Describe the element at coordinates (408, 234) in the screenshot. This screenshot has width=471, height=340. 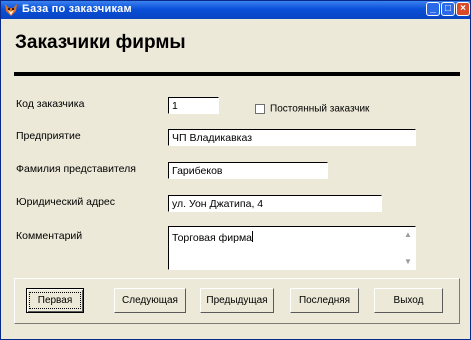
I see `scroll-up-icon: ▲` at that location.